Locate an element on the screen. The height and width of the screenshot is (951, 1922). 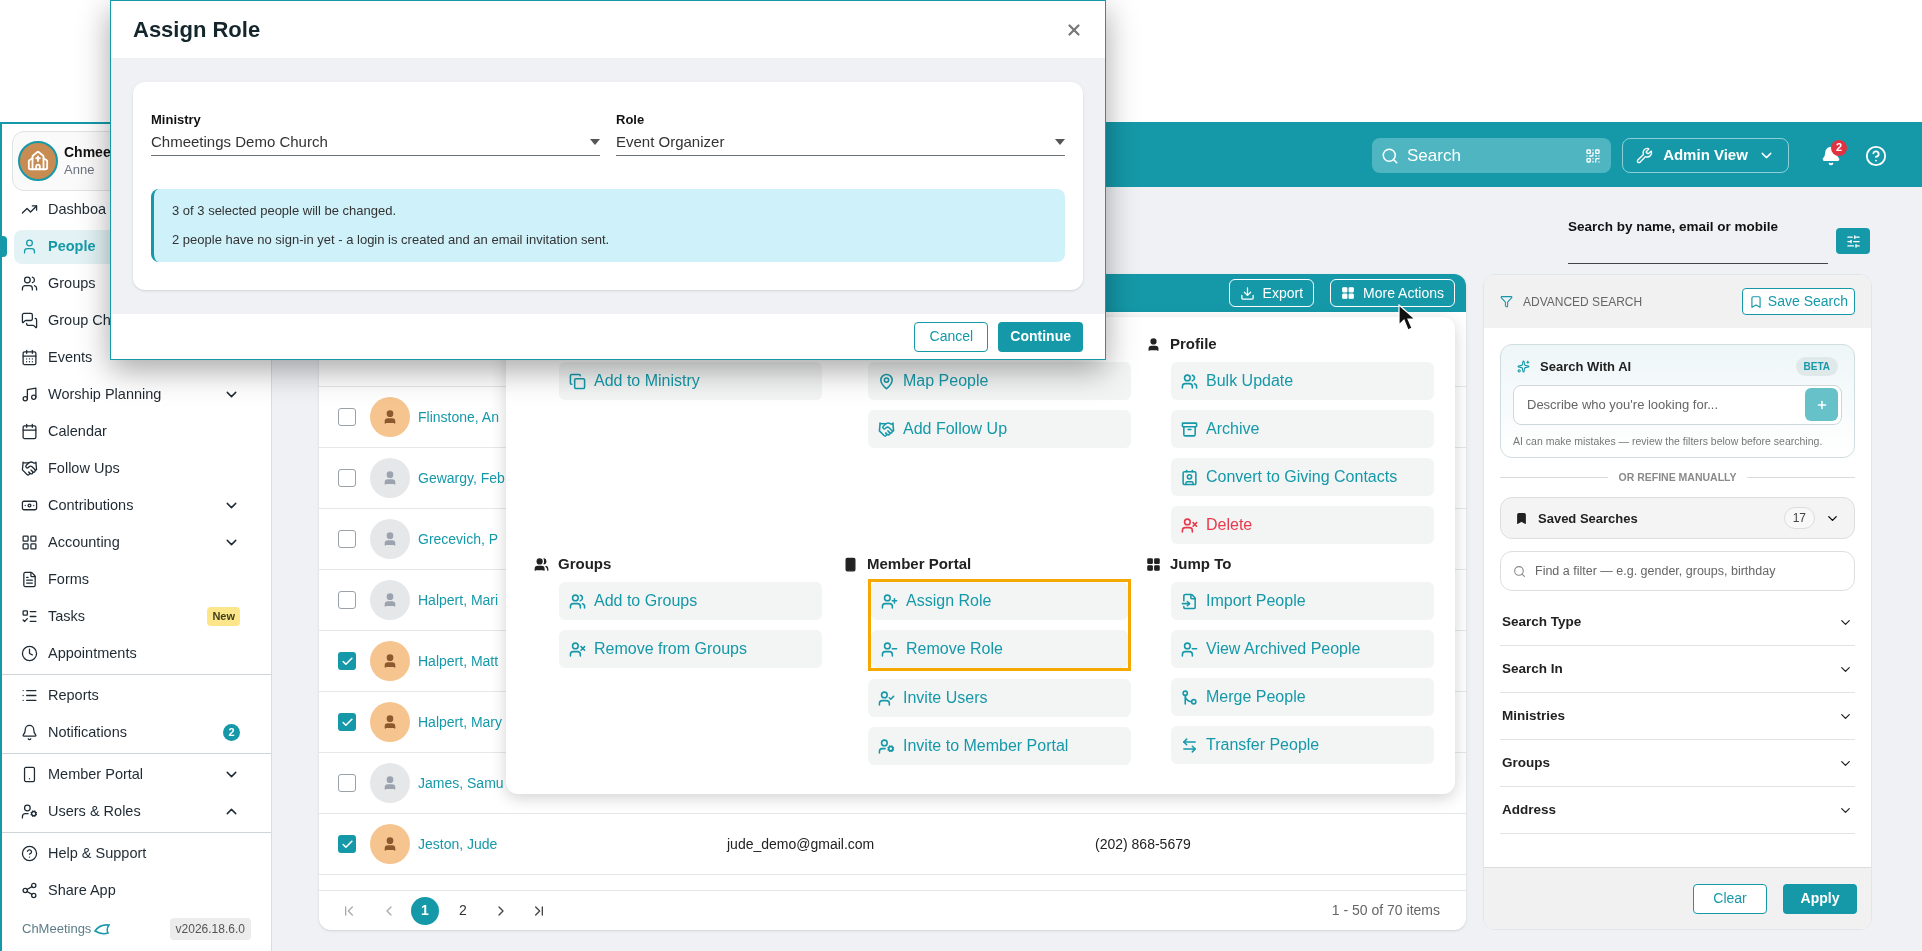
dialog-title: Assign Role is located at coordinates (197, 30).